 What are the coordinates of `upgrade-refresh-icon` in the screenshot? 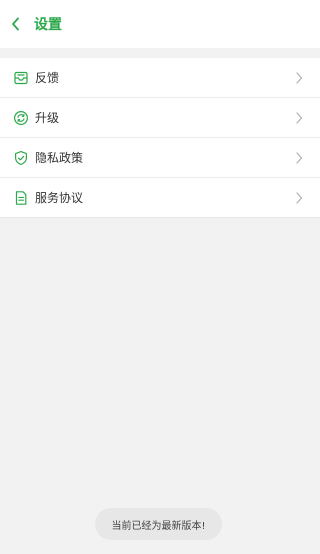 It's located at (21, 118).